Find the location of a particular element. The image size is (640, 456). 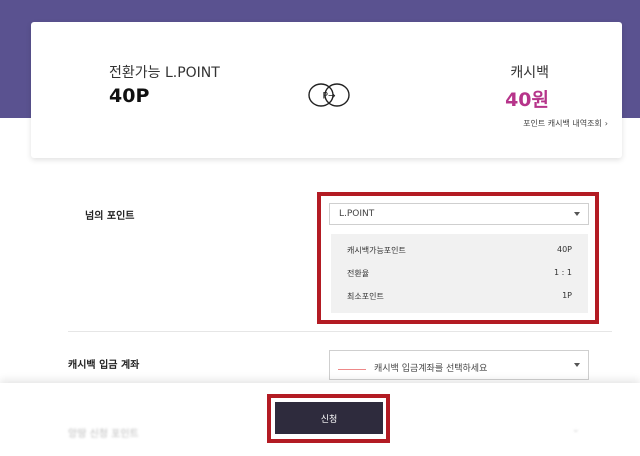

account-select: 캐시백 입금계좌를 선택하세요 is located at coordinates (459, 365).